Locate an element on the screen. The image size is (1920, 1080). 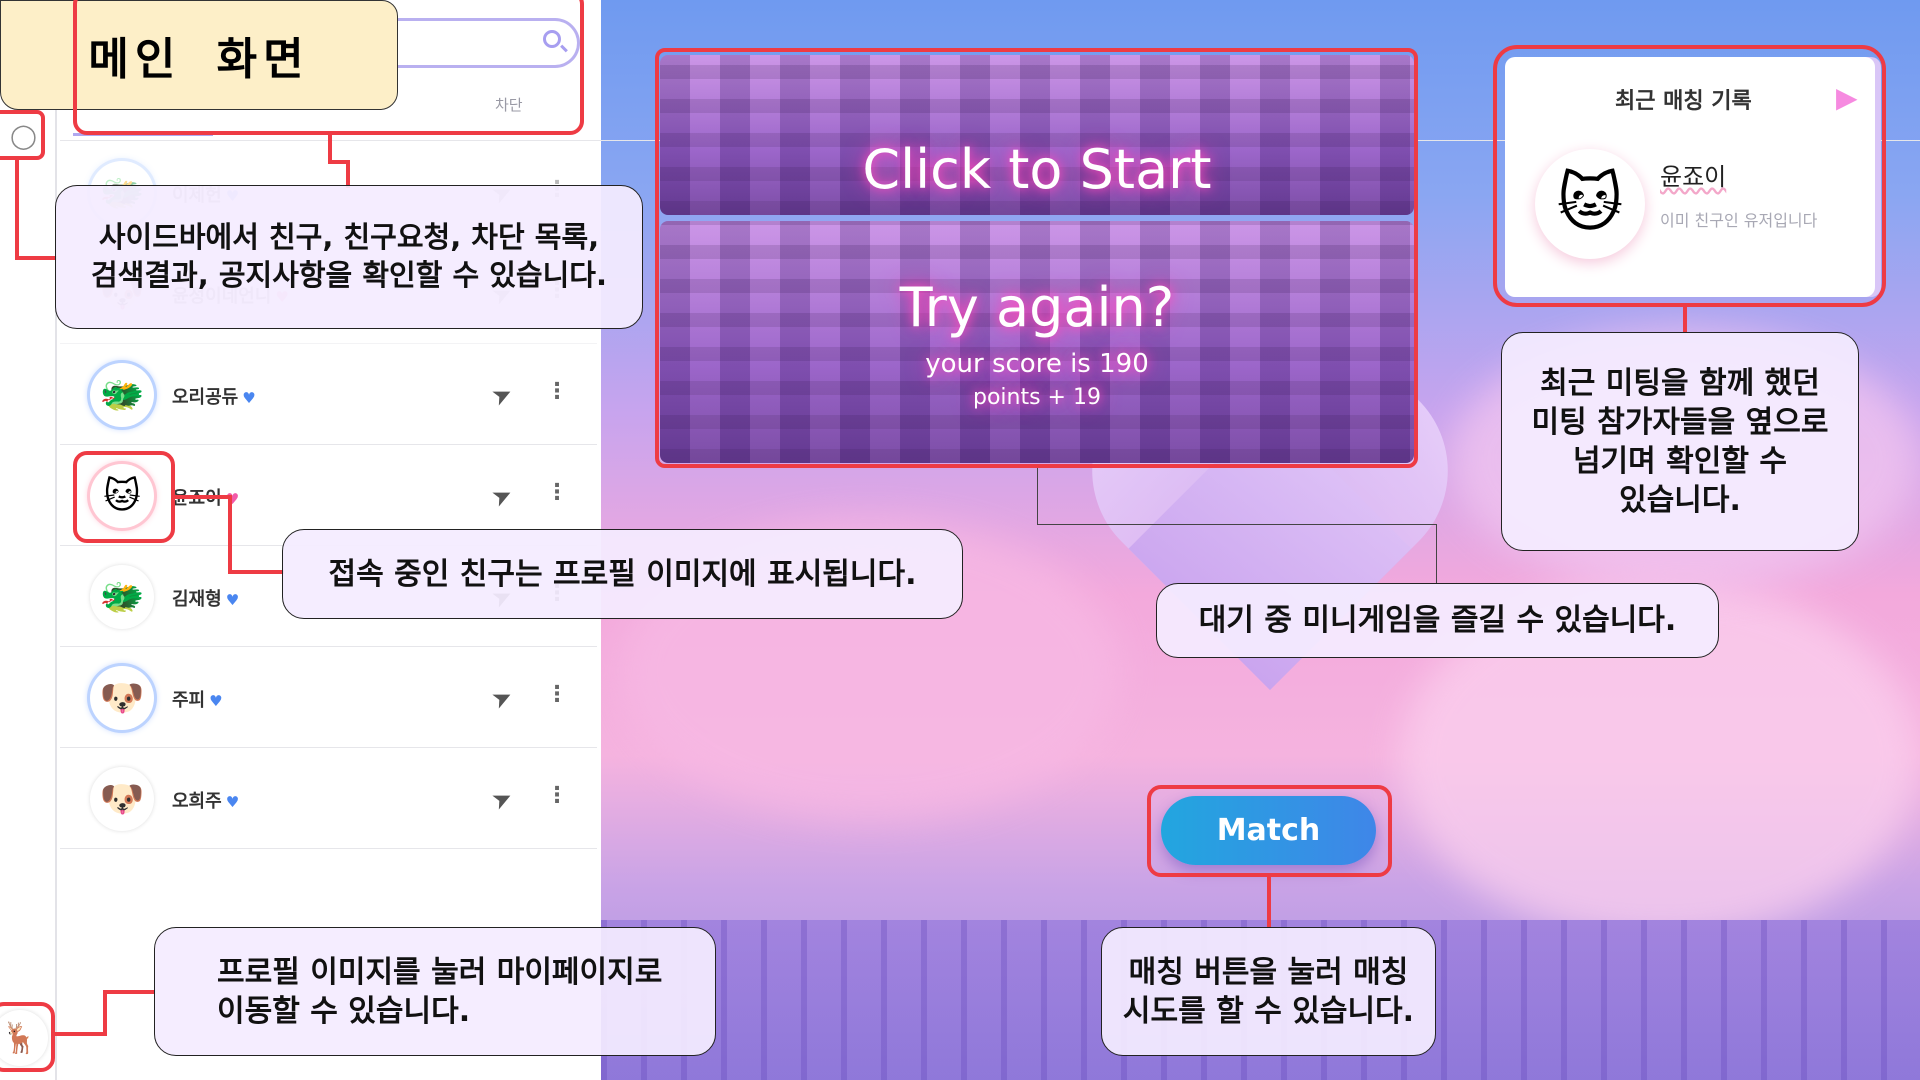
highlight-my-avatar is located at coordinates (27, 1037).